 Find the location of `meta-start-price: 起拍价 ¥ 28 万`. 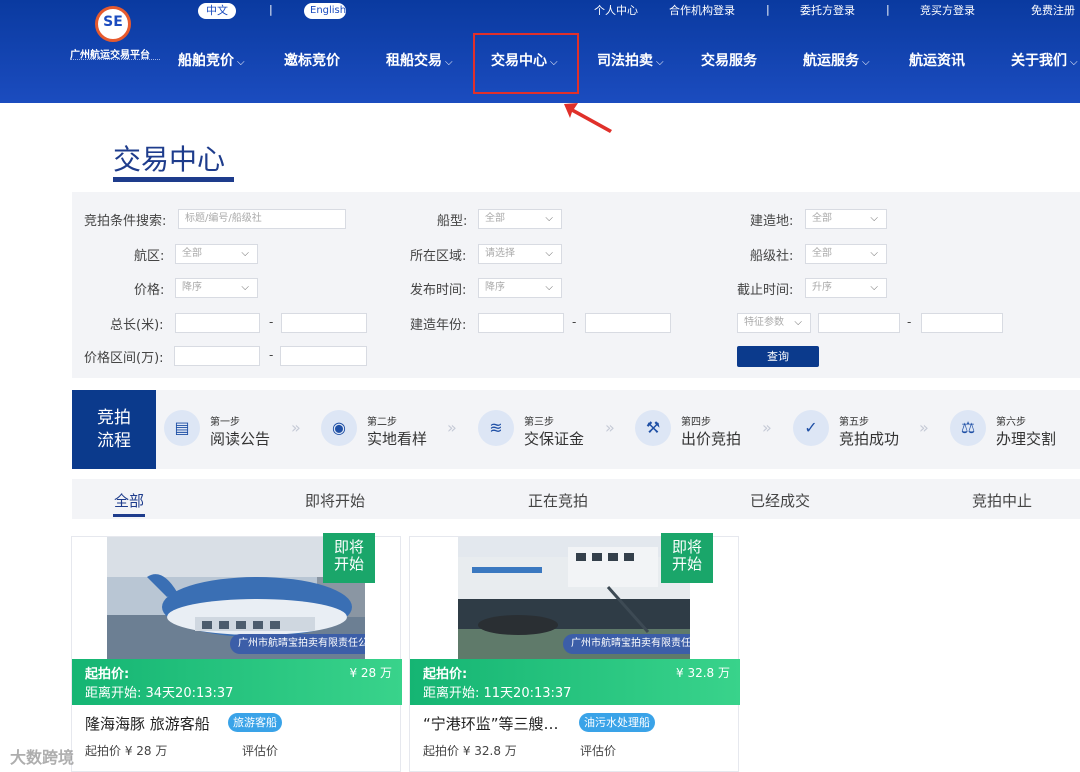

meta-start-price: 起拍价 ¥ 28 万 is located at coordinates (126, 751).